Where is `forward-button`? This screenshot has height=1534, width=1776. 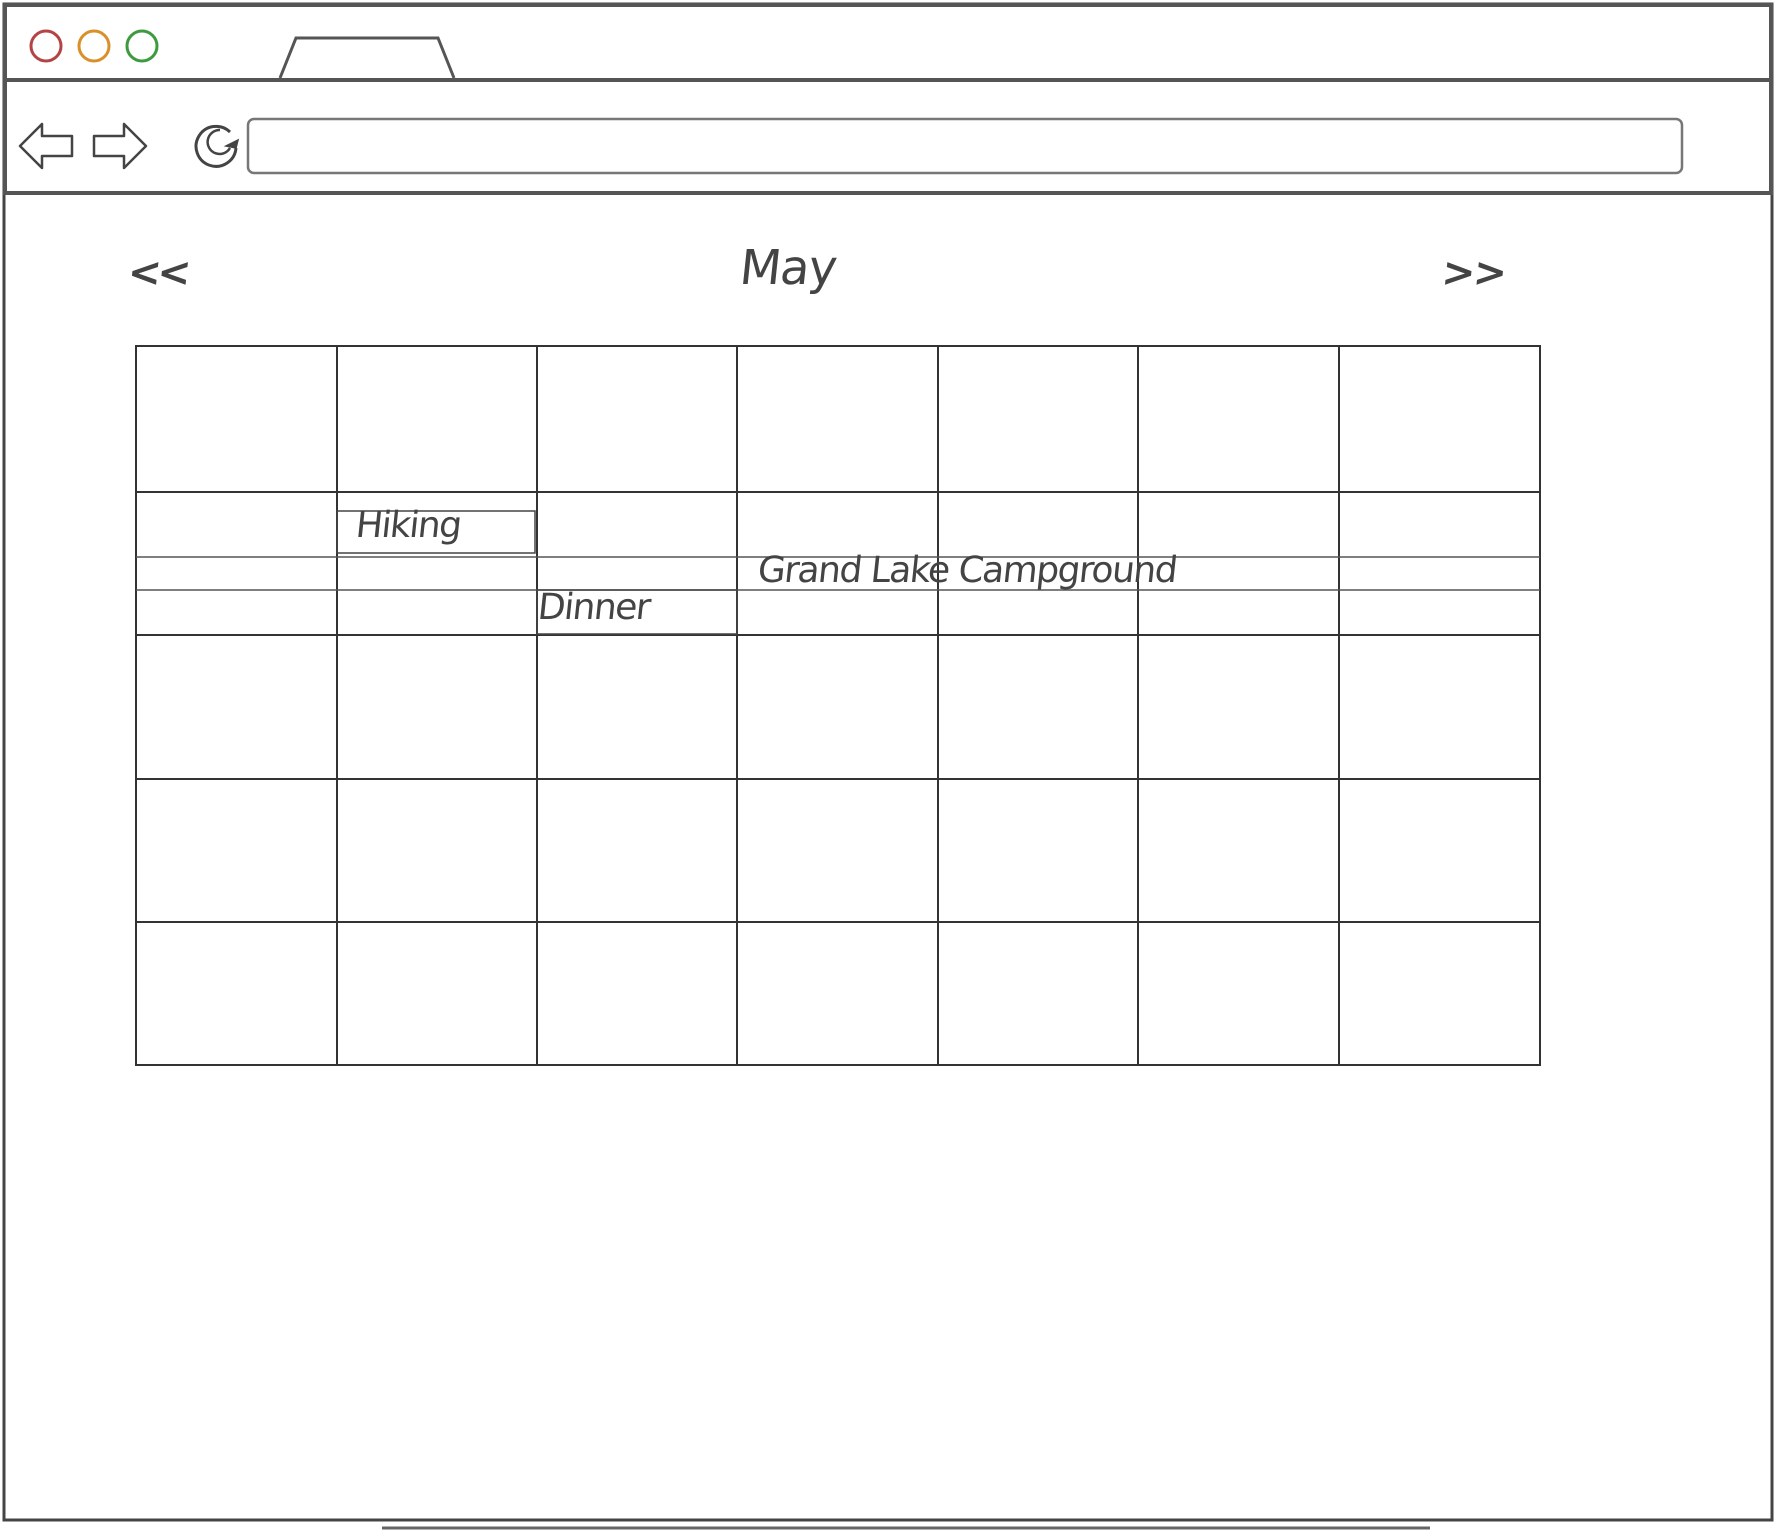 forward-button is located at coordinates (120, 146).